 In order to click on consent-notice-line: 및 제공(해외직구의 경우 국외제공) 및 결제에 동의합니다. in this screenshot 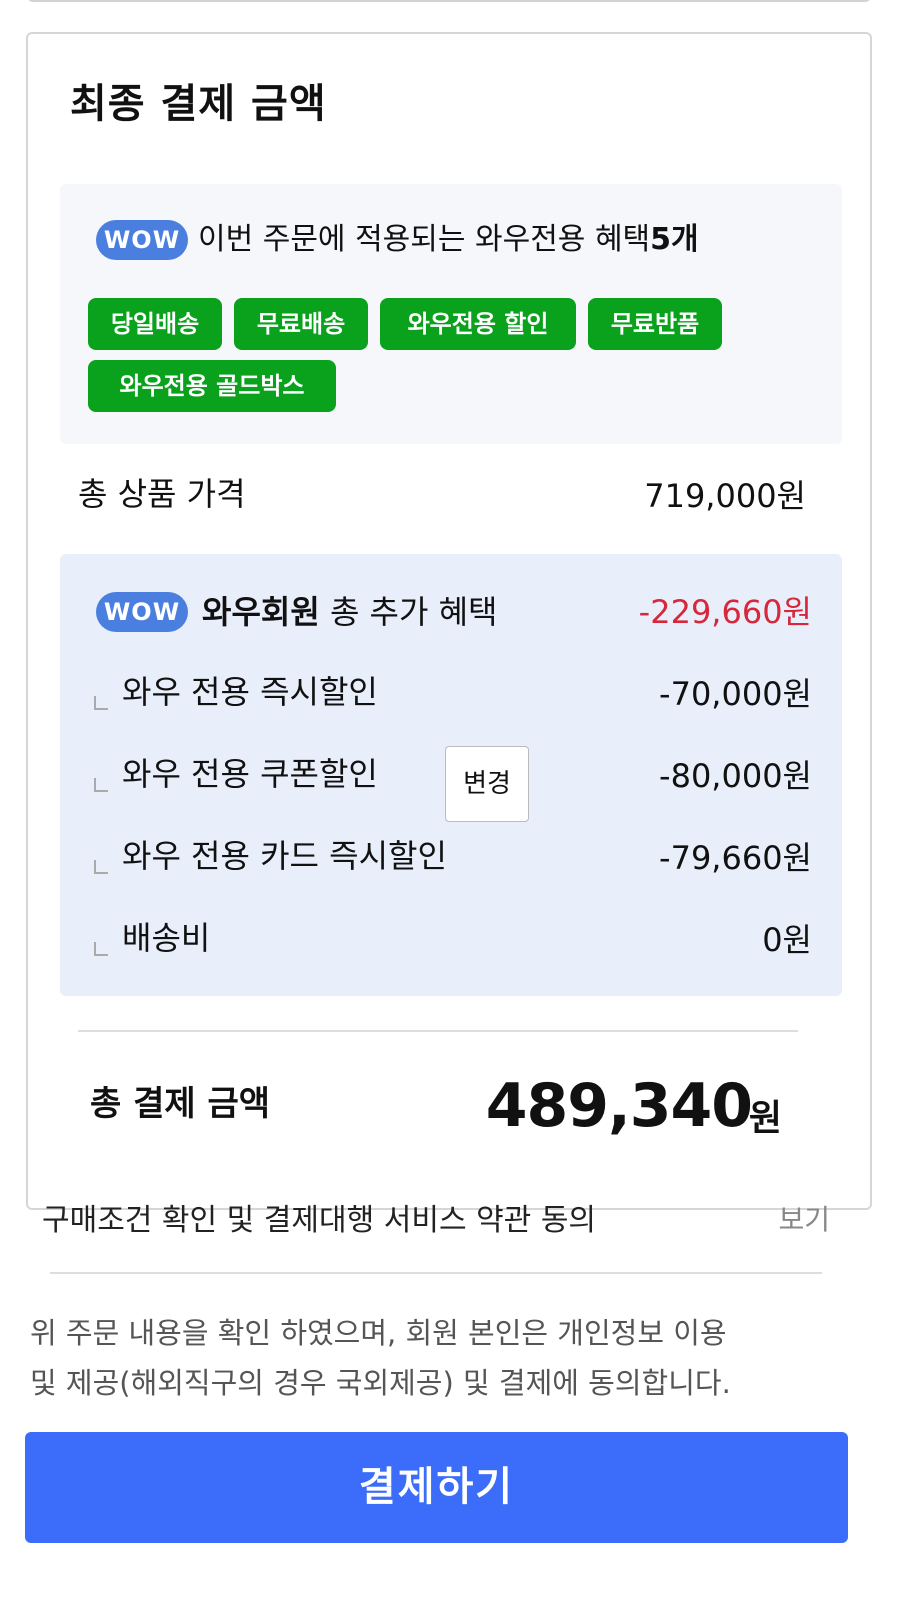, I will do `click(380, 1383)`.